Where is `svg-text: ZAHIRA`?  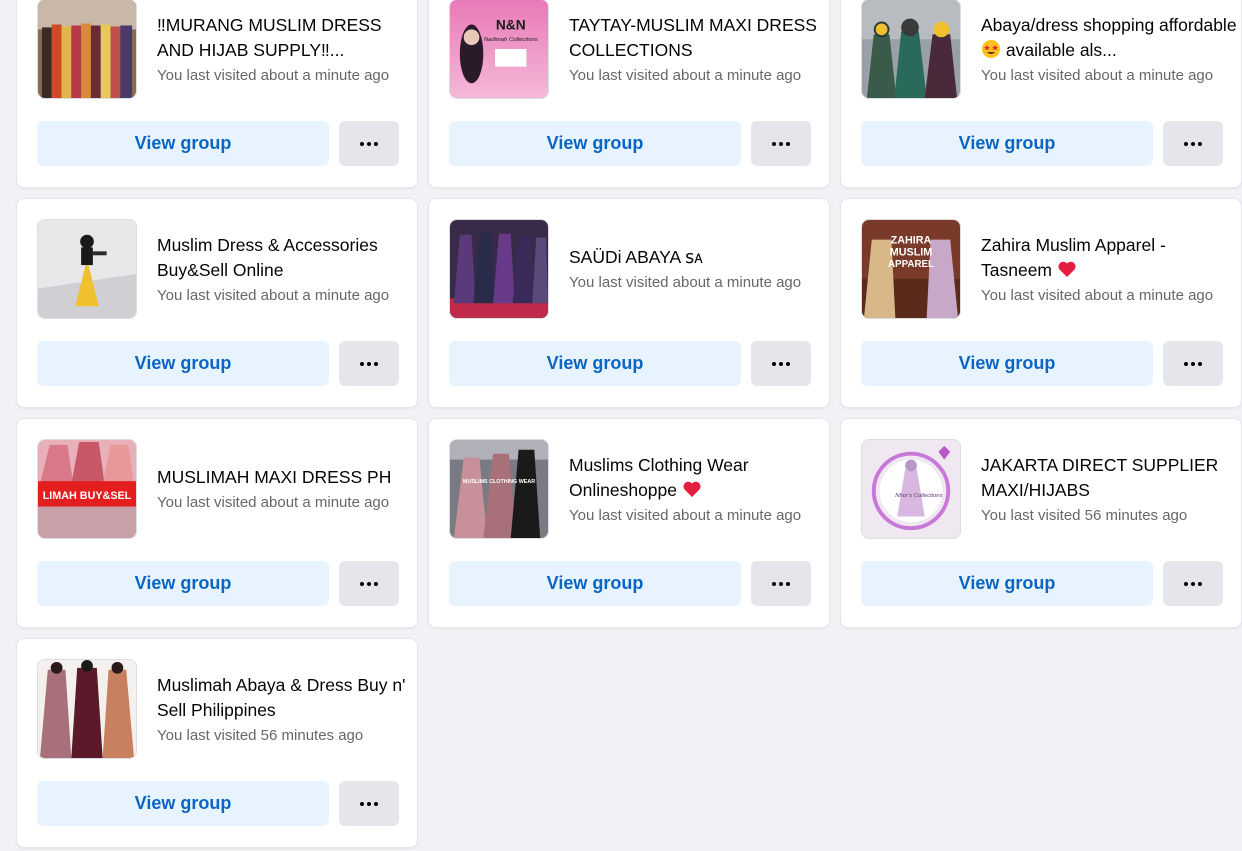 svg-text: ZAHIRA is located at coordinates (911, 241).